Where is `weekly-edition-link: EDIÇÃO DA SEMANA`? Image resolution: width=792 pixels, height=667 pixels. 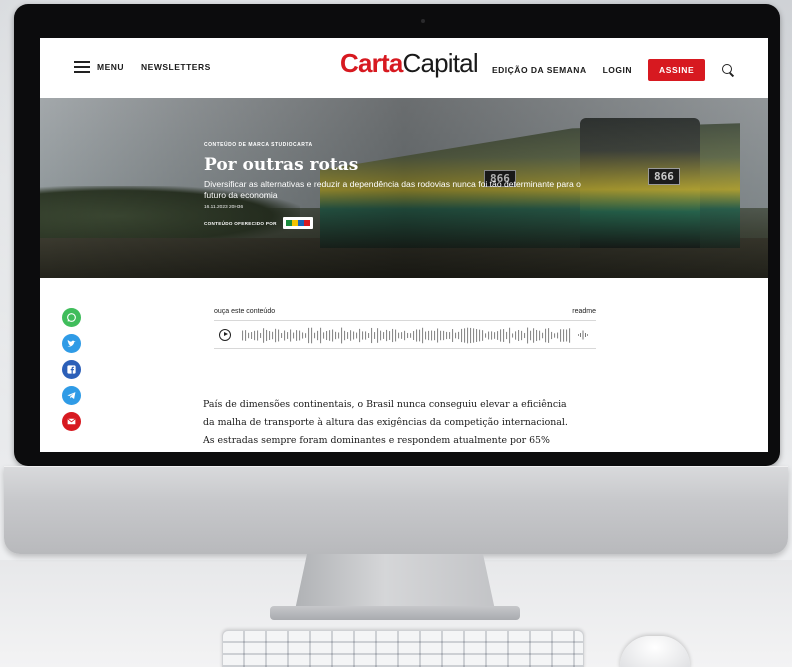
weekly-edition-link: EDIÇÃO DA SEMANA is located at coordinates (539, 70).